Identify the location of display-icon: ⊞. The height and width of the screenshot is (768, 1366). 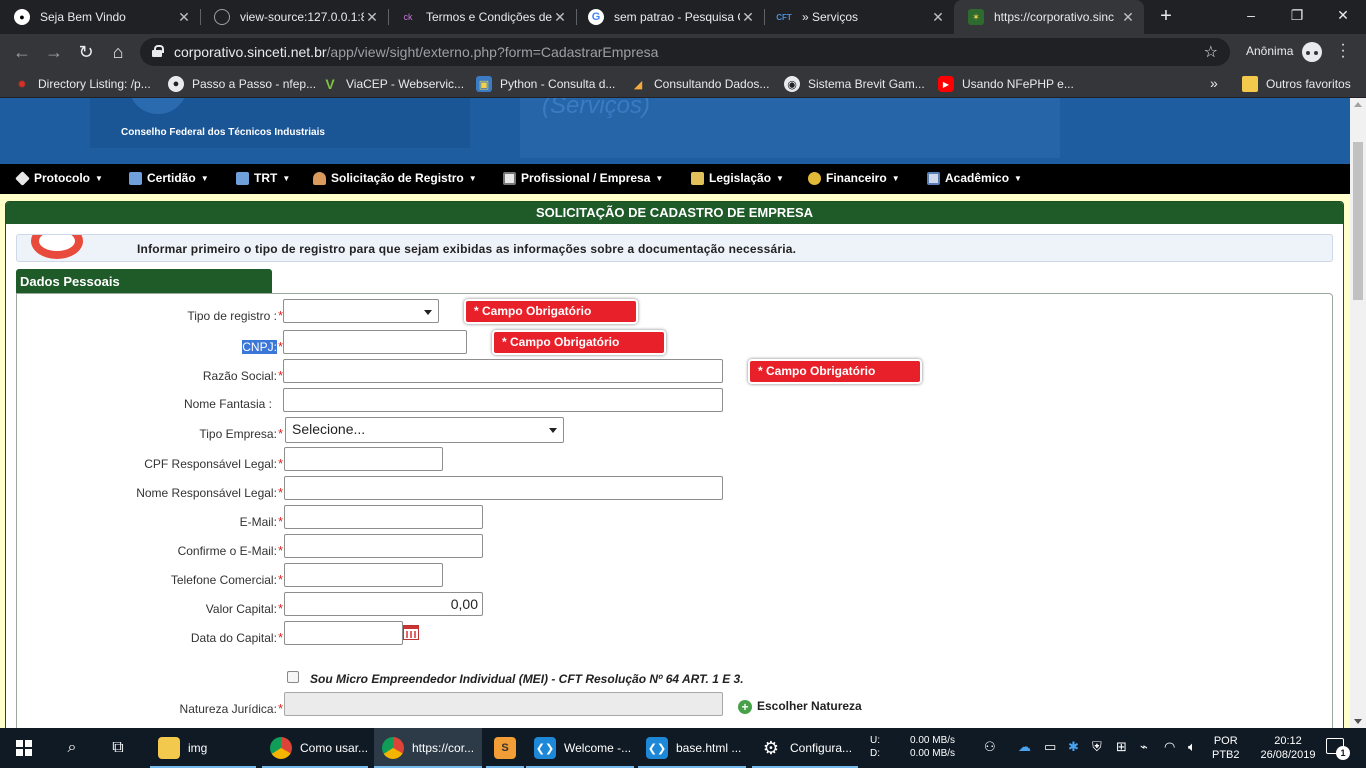
(1121, 747).